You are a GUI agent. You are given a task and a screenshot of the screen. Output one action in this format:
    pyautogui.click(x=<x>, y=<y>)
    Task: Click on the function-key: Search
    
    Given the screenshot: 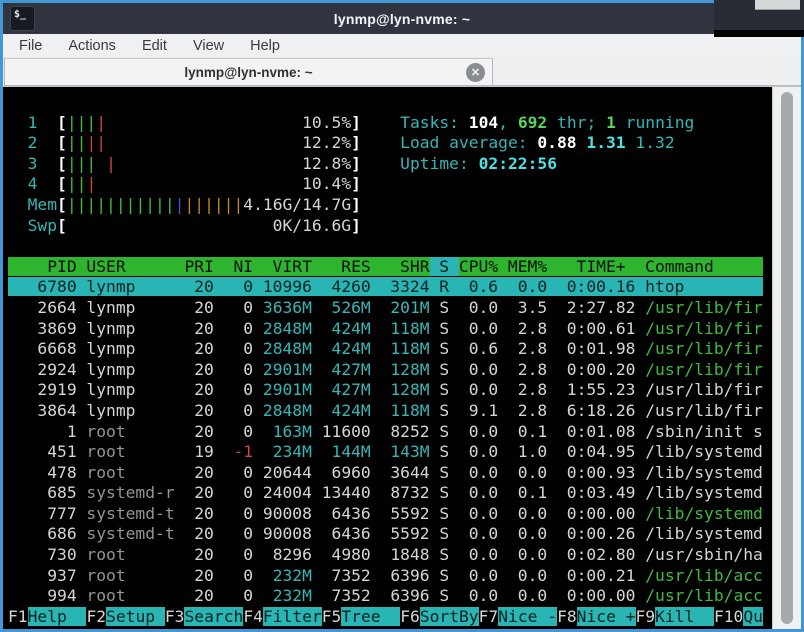 What is the action you would take?
    pyautogui.click(x=214, y=616)
    